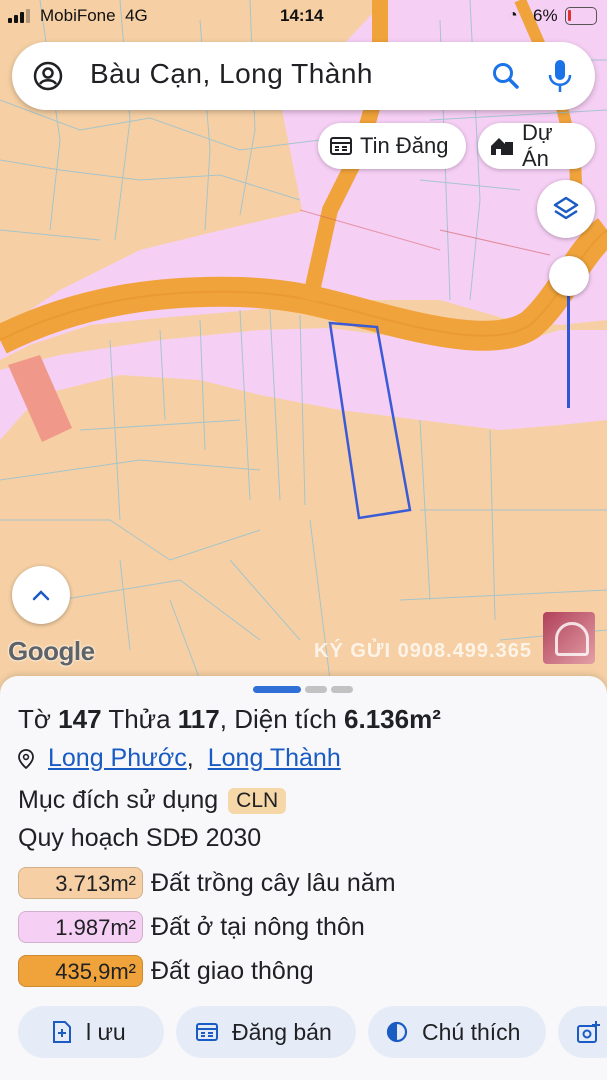  Describe the element at coordinates (560, 76) in the screenshot. I see `microphone-icon` at that location.